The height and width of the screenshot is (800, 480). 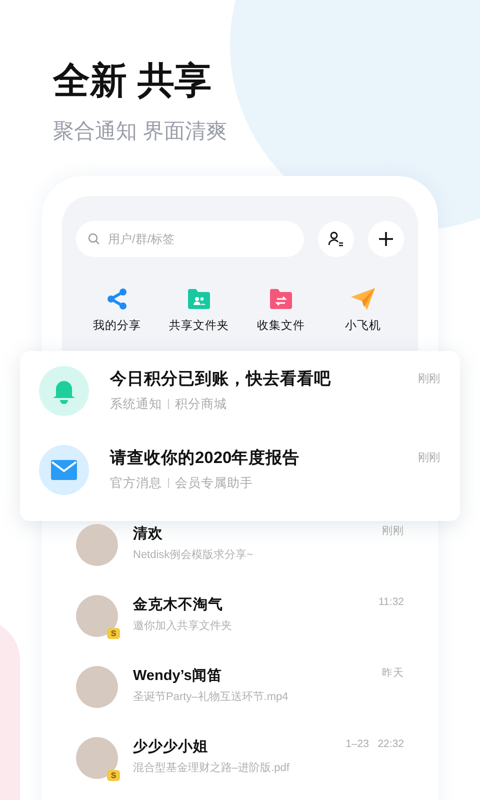 I want to click on search-field: 用户/群/标签, so click(x=190, y=239).